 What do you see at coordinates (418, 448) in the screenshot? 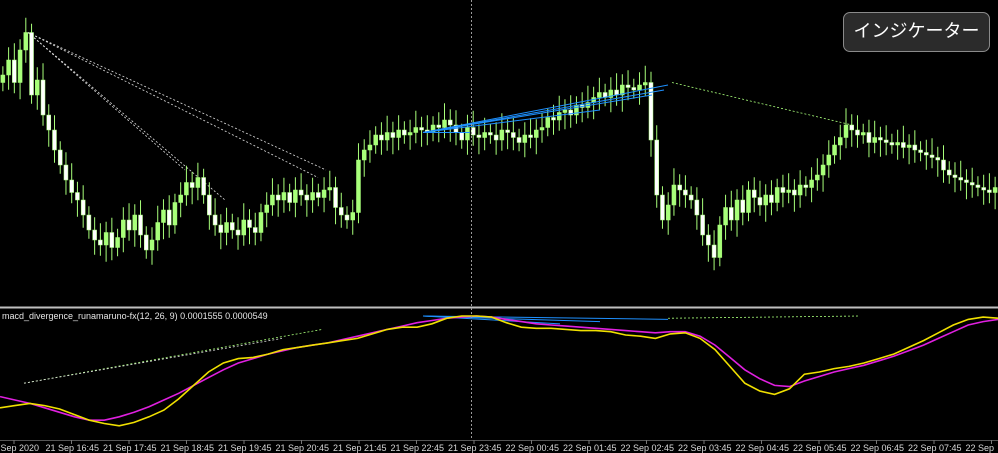
I see `time-tick-label: 21 Sep 22:45` at bounding box center [418, 448].